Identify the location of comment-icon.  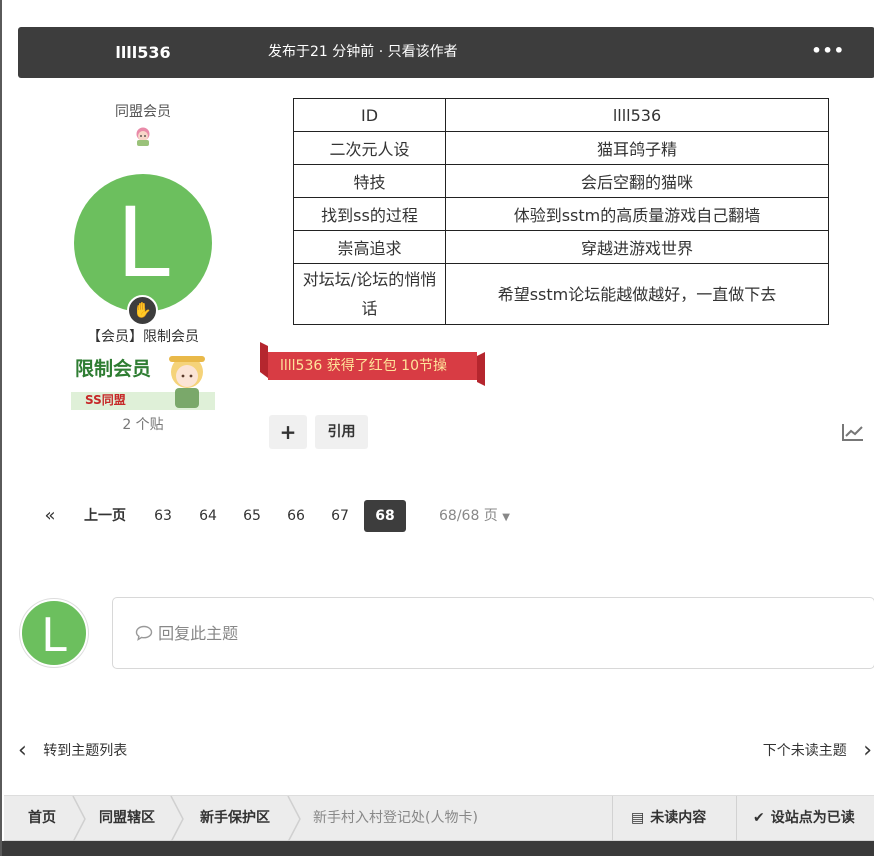
(144, 633).